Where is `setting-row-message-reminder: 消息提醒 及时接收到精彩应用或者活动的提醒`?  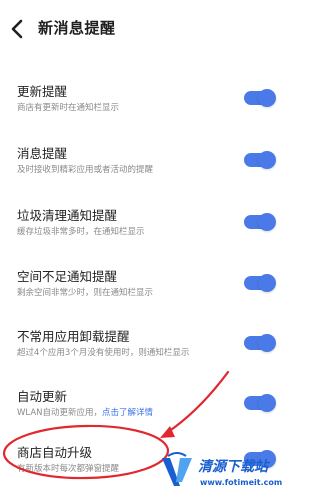
setting-row-message-reminder: 消息提醒 及时接收到精彩应用或者活动的提醒 is located at coordinates (145, 171).